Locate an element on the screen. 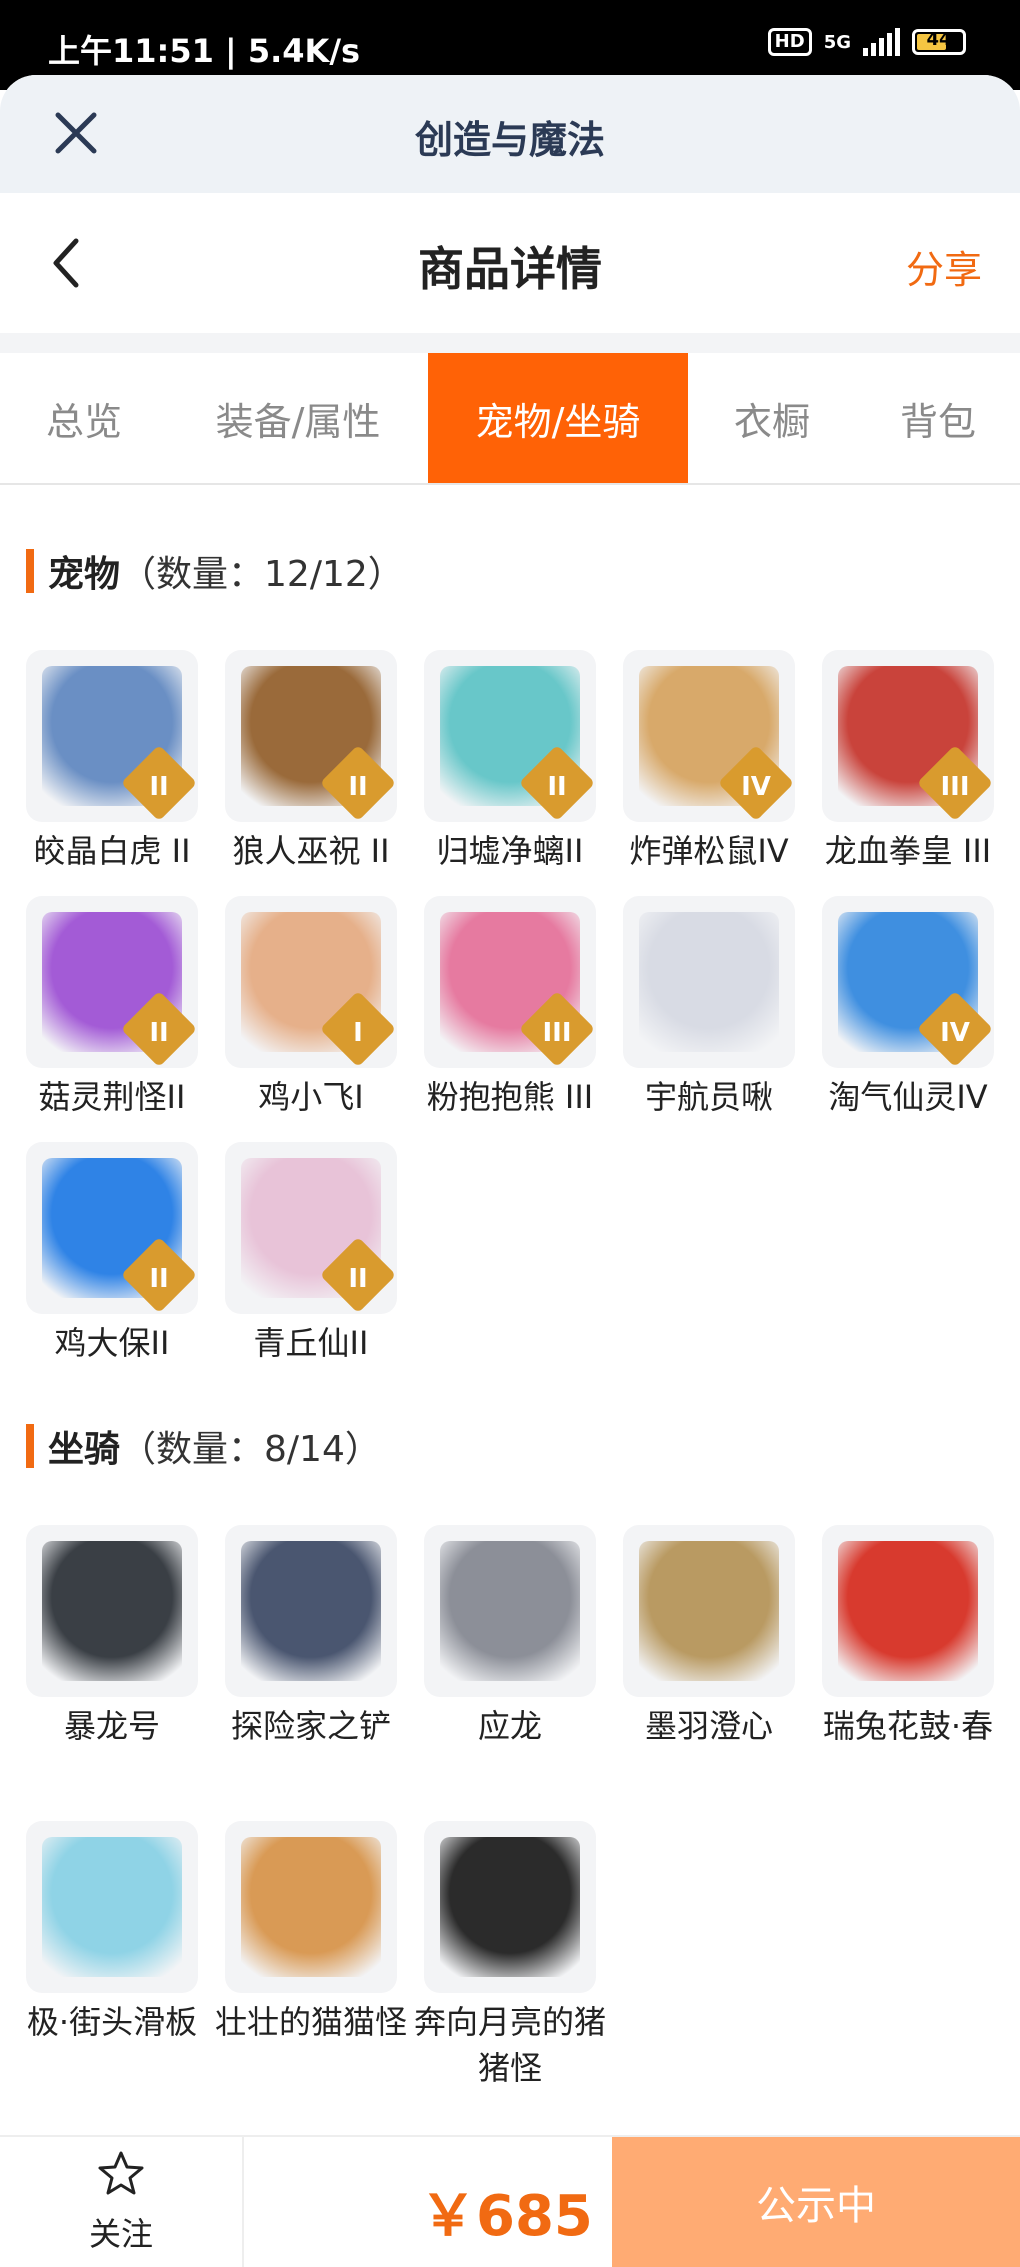 Image resolution: width=1020 pixels, height=2267 pixels. follow-label: 关注 is located at coordinates (120, 2234).